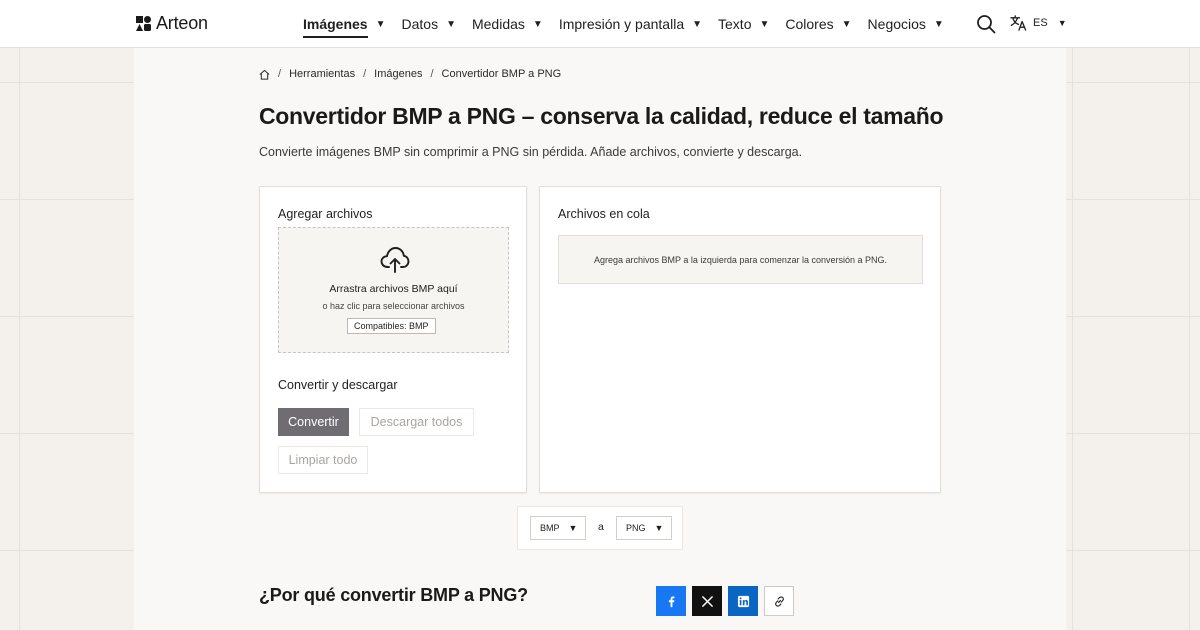  I want to click on nav-item-imagenes: Imágenes ▼, so click(344, 27).